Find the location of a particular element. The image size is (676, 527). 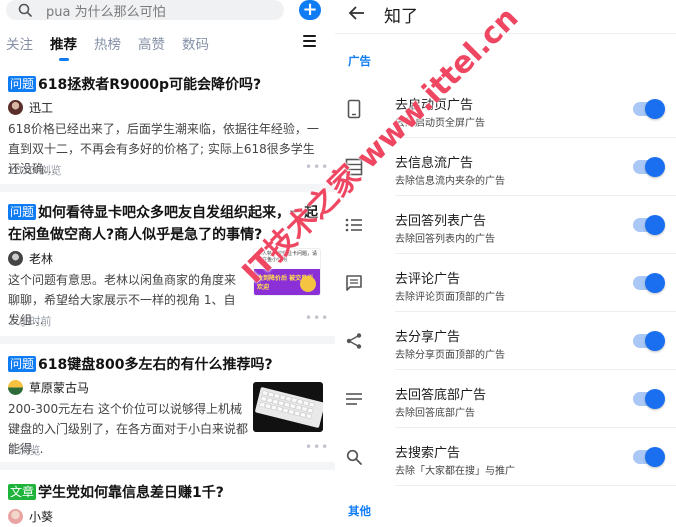

search-placeholder: pua 为什么那么可怕 is located at coordinates (106, 12).